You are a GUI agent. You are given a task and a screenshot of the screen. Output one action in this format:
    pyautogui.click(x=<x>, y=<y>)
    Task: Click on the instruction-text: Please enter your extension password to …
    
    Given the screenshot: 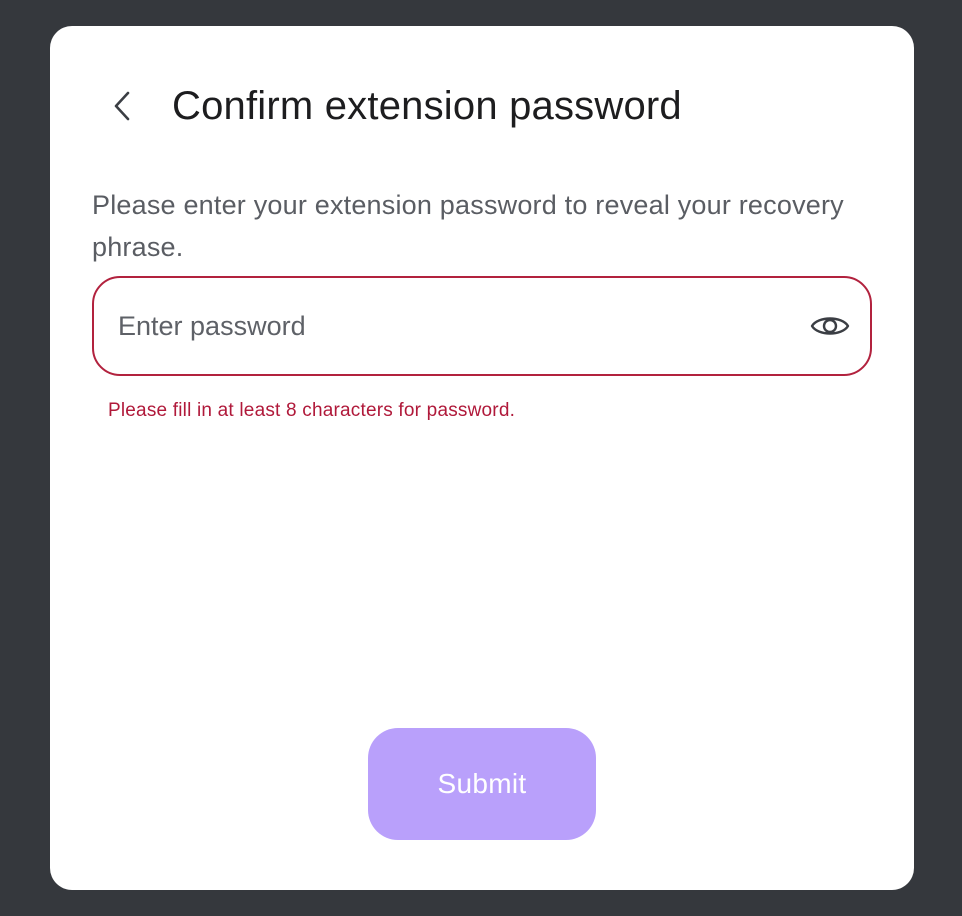 What is the action you would take?
    pyautogui.click(x=468, y=226)
    